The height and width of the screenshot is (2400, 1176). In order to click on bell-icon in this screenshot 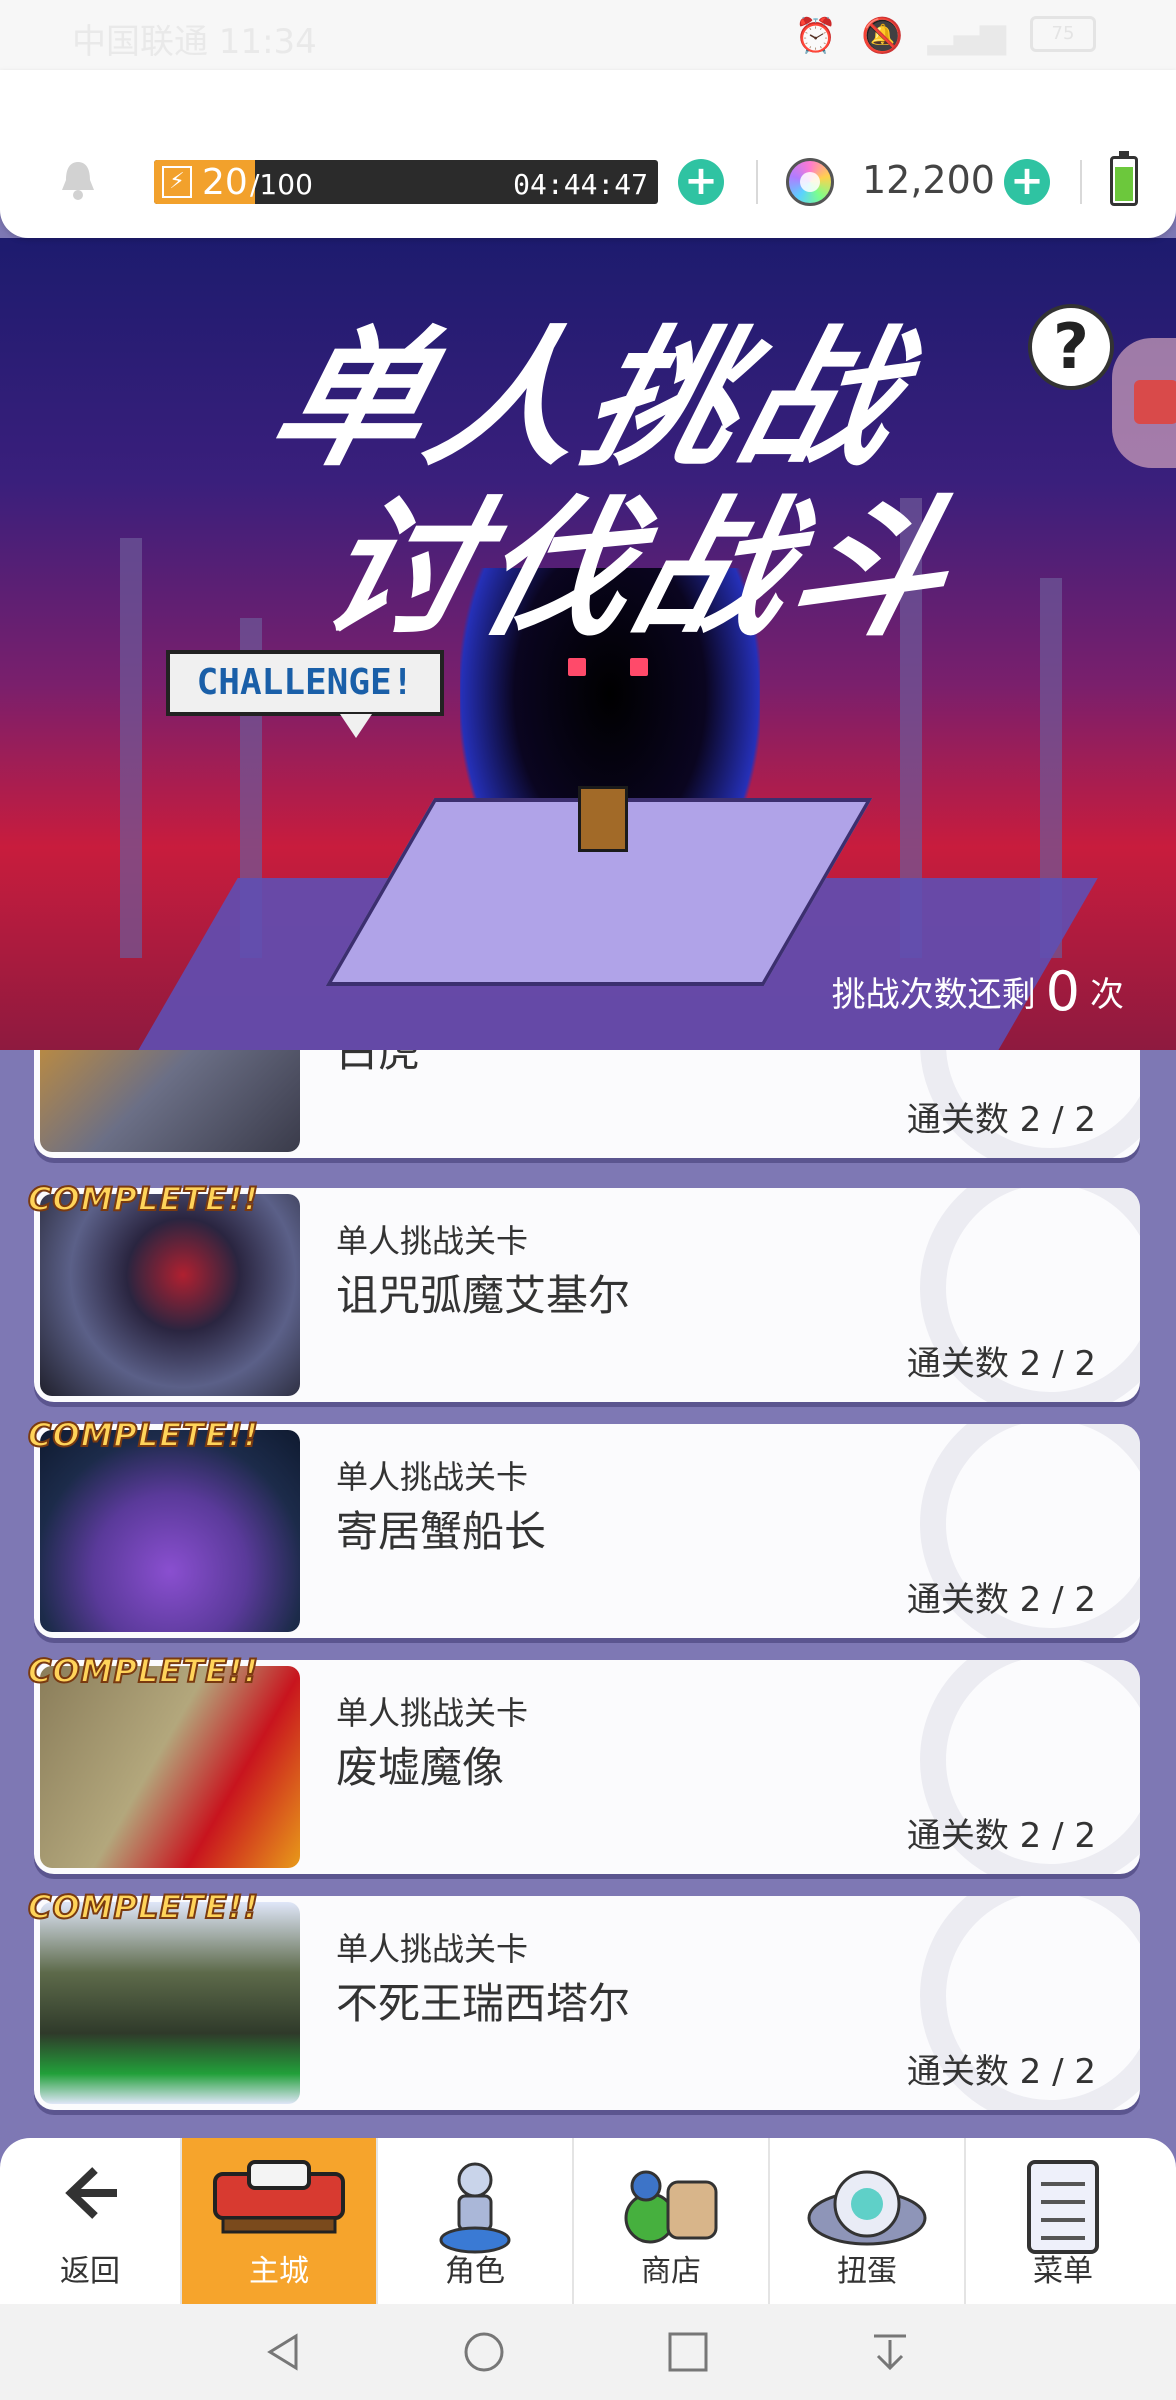, I will do `click(78, 180)`.